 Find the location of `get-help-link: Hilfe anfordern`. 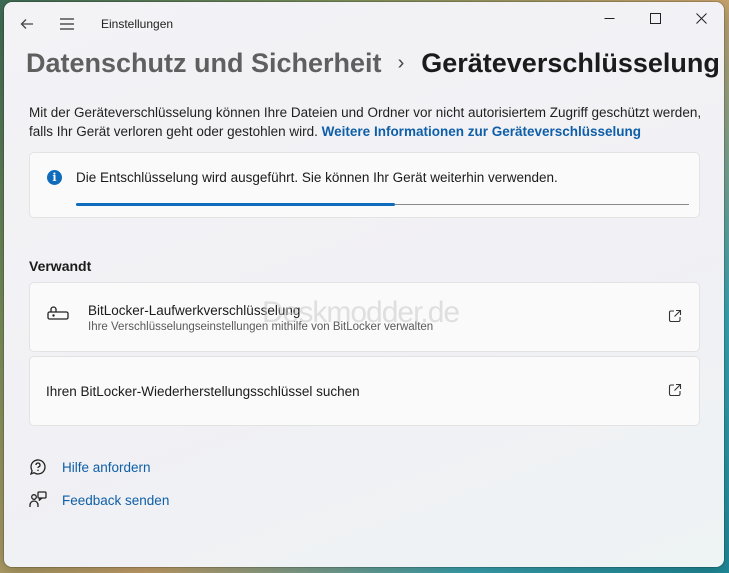

get-help-link: Hilfe anfordern is located at coordinates (89, 467).